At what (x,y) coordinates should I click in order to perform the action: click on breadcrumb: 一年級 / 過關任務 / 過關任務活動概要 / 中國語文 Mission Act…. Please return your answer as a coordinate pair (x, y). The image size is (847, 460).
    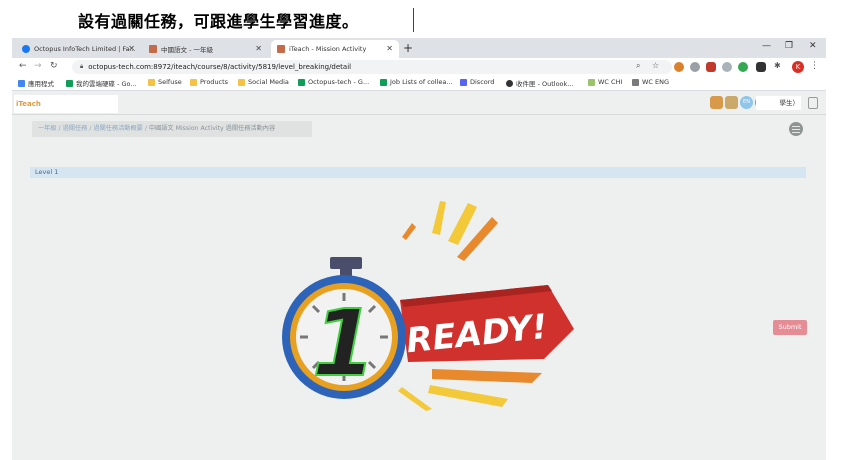
    Looking at the image, I should click on (172, 129).